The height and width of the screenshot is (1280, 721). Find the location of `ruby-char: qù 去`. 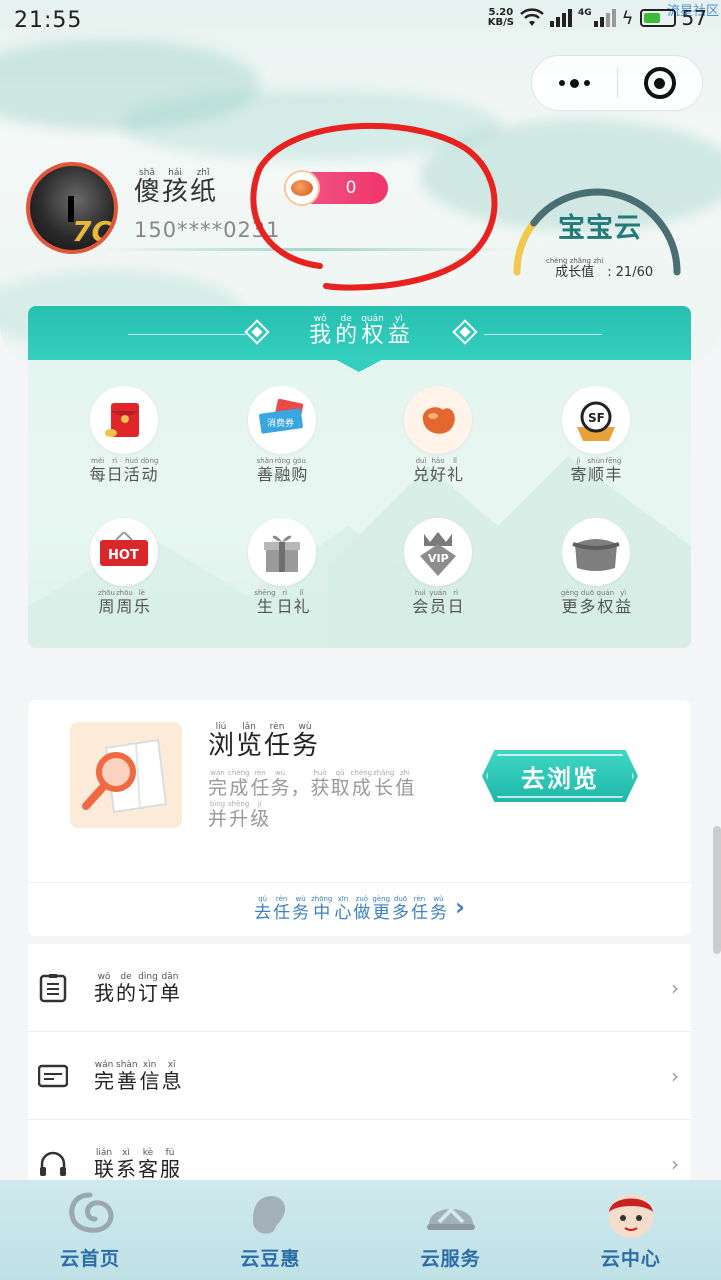

ruby-char: qù 去 is located at coordinates (263, 909).